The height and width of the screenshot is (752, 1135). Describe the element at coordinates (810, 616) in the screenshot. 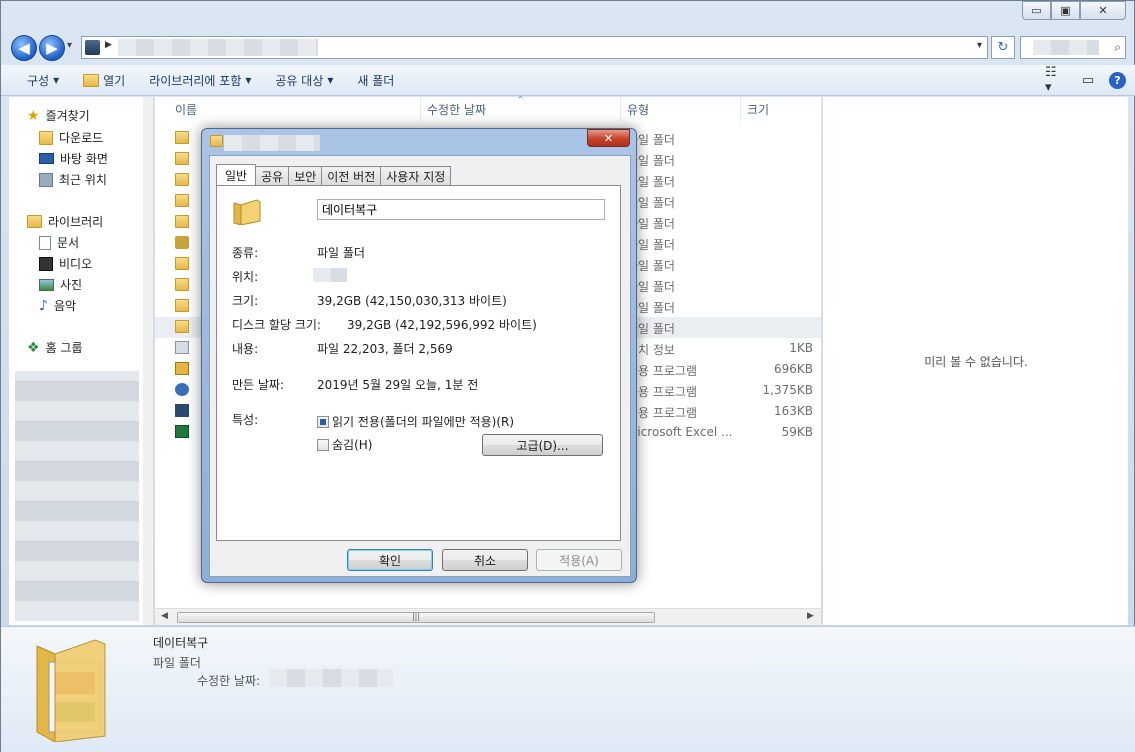

I see `scroll-right-icon: ▶` at that location.